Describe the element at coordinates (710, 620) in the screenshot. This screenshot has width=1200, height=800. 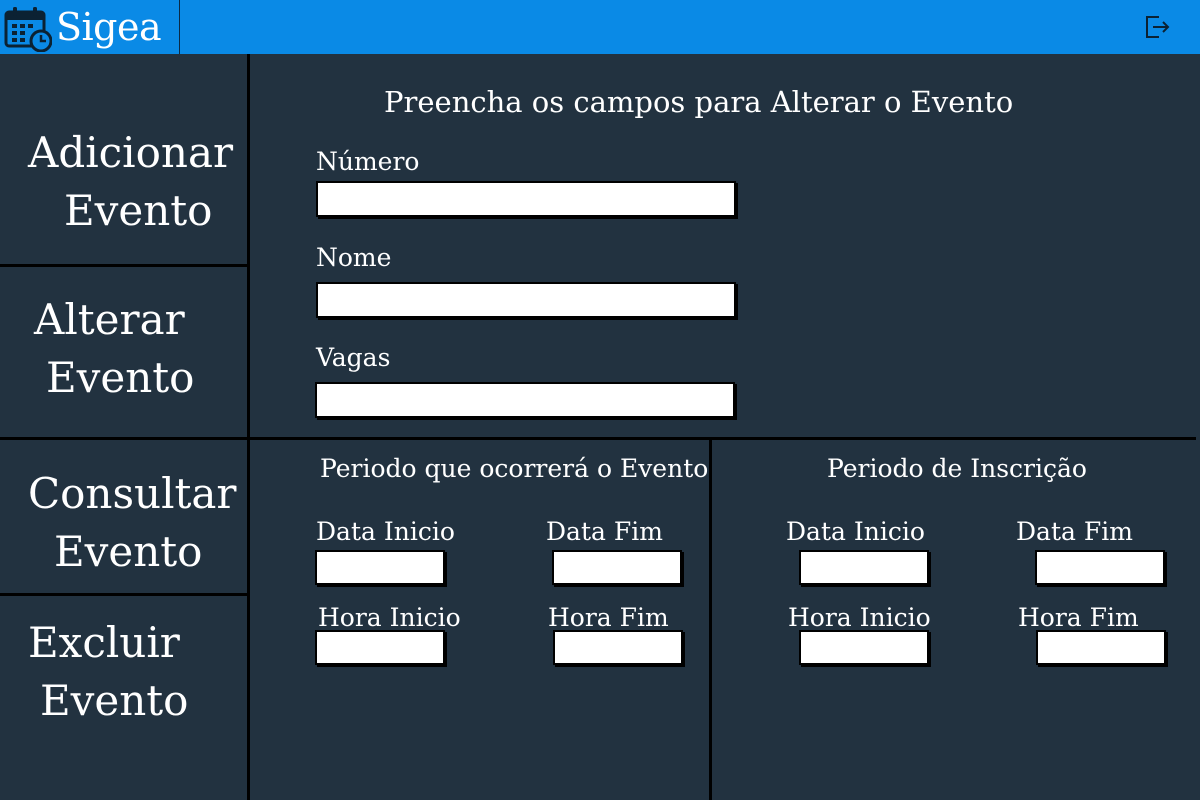
I see `period-divider` at that location.